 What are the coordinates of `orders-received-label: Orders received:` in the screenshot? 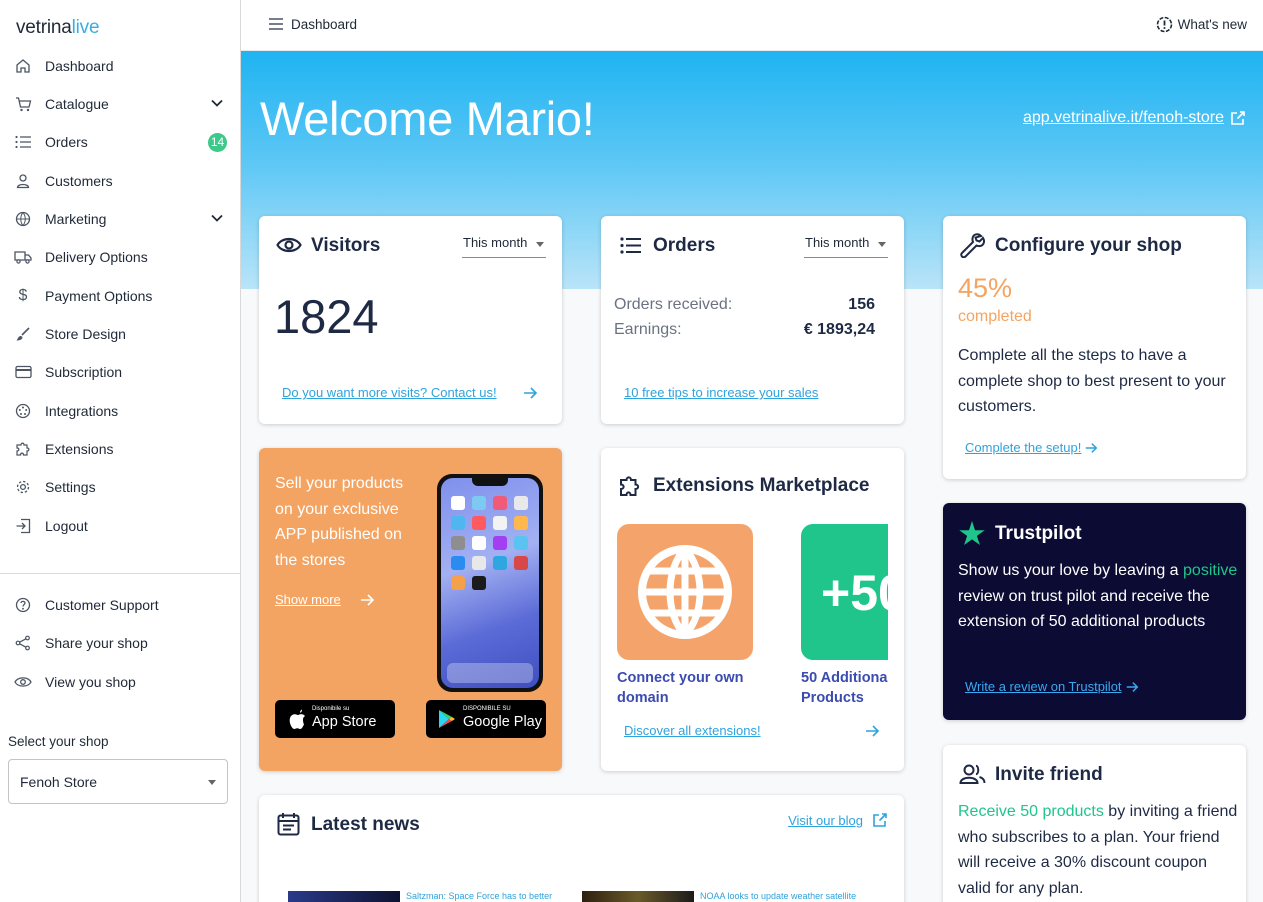 It's located at (673, 304).